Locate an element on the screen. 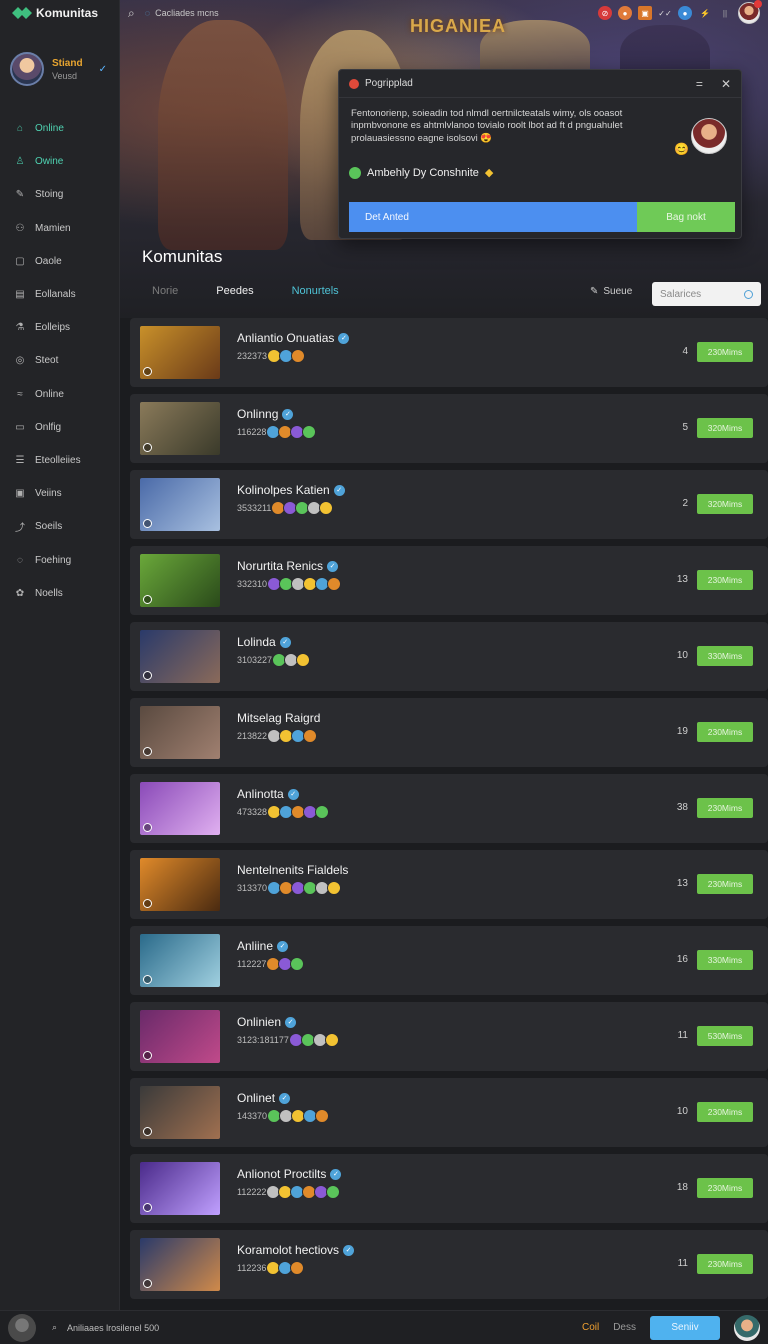 This screenshot has height=1344, width=768. close-icon: ✕ is located at coordinates (726, 84).